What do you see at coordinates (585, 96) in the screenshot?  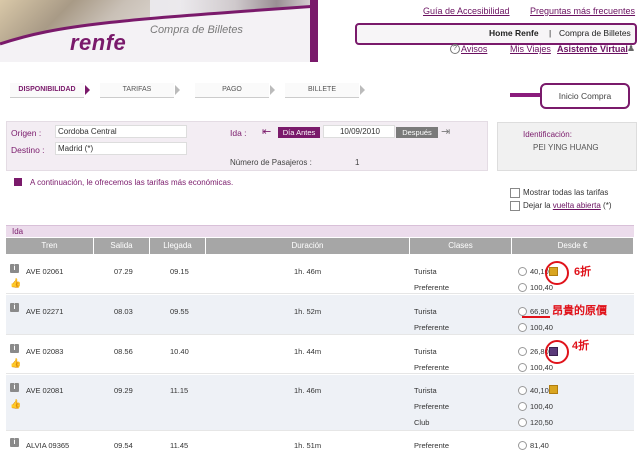 I see `inicio-compra-button: Inicio Compra` at bounding box center [585, 96].